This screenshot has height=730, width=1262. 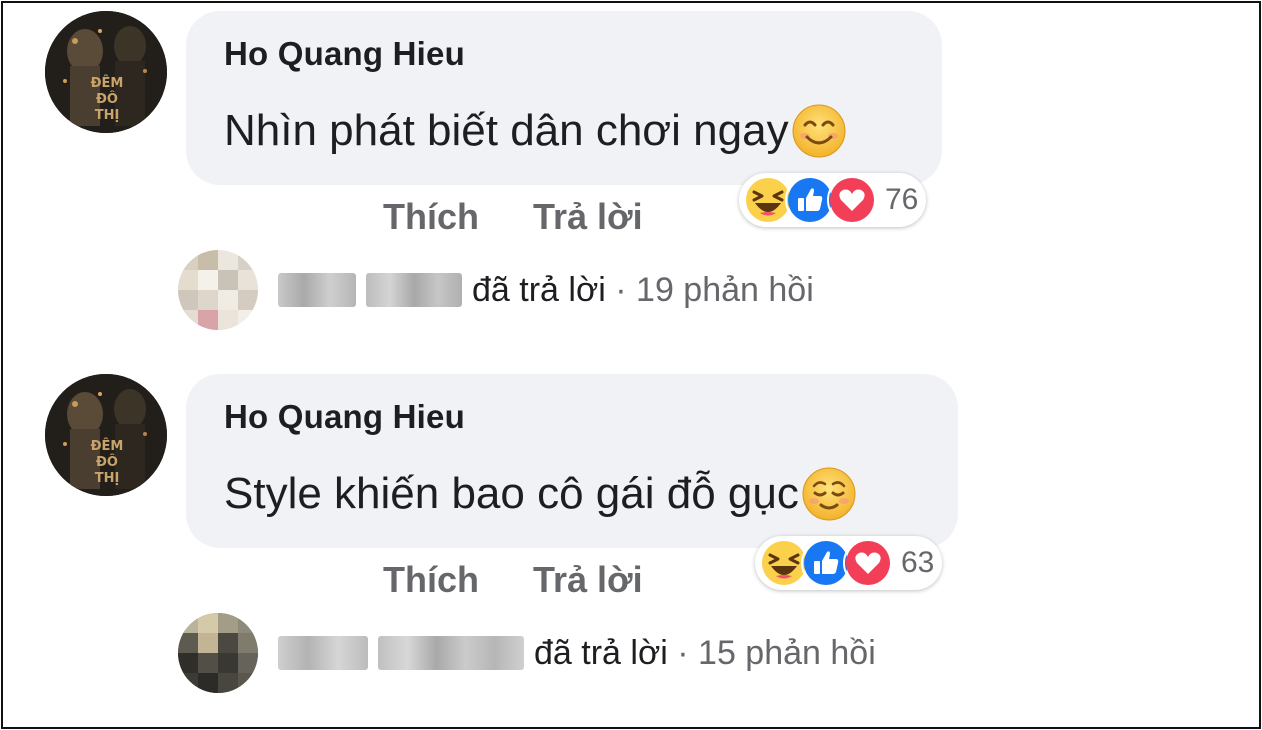 I want to click on comment-text-line: Nhìn phát biết dân chơi ngay, so click(x=535, y=131).